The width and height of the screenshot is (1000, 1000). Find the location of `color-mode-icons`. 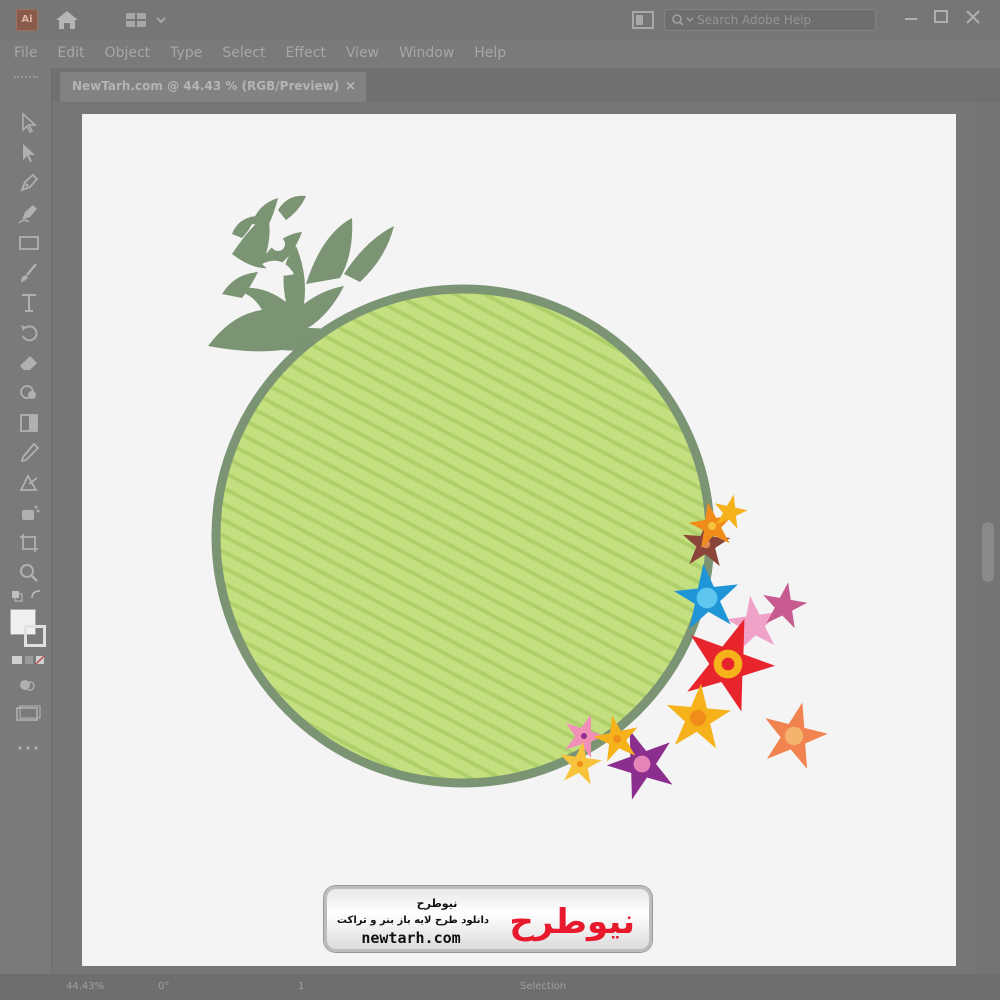

color-mode-icons is located at coordinates (28, 660).